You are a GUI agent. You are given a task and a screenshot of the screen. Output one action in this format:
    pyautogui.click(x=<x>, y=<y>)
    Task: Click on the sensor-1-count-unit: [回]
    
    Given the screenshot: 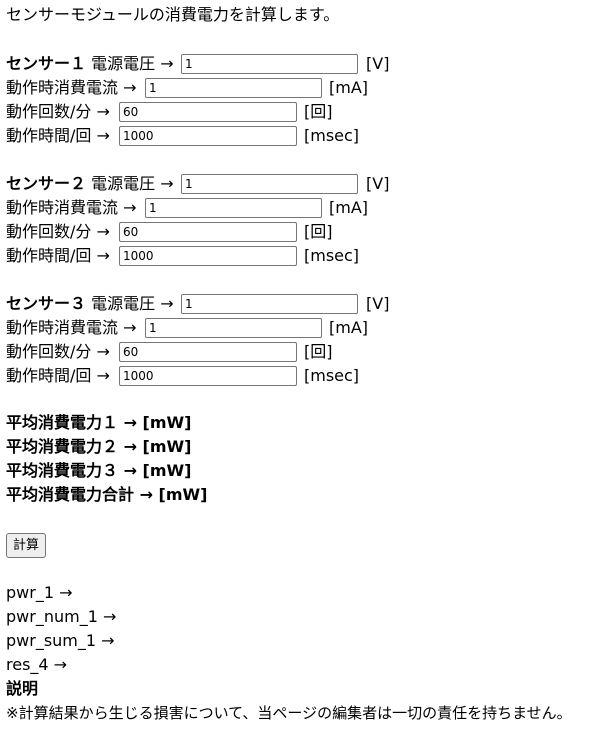 What is the action you would take?
    pyautogui.click(x=318, y=111)
    